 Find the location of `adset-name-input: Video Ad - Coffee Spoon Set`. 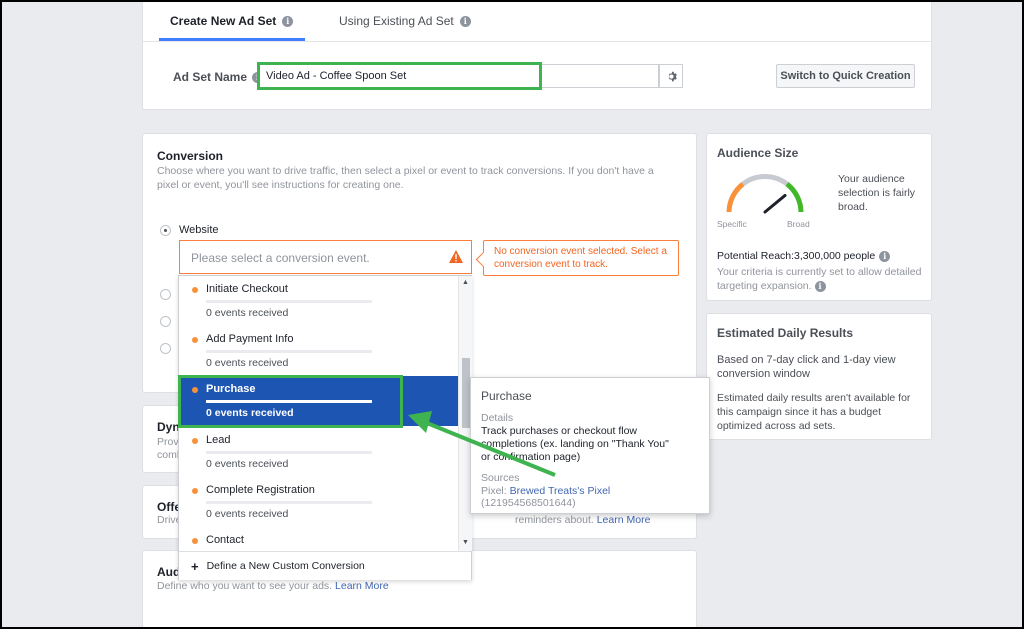

adset-name-input: Video Ad - Coffee Spoon Set is located at coordinates (400, 76).